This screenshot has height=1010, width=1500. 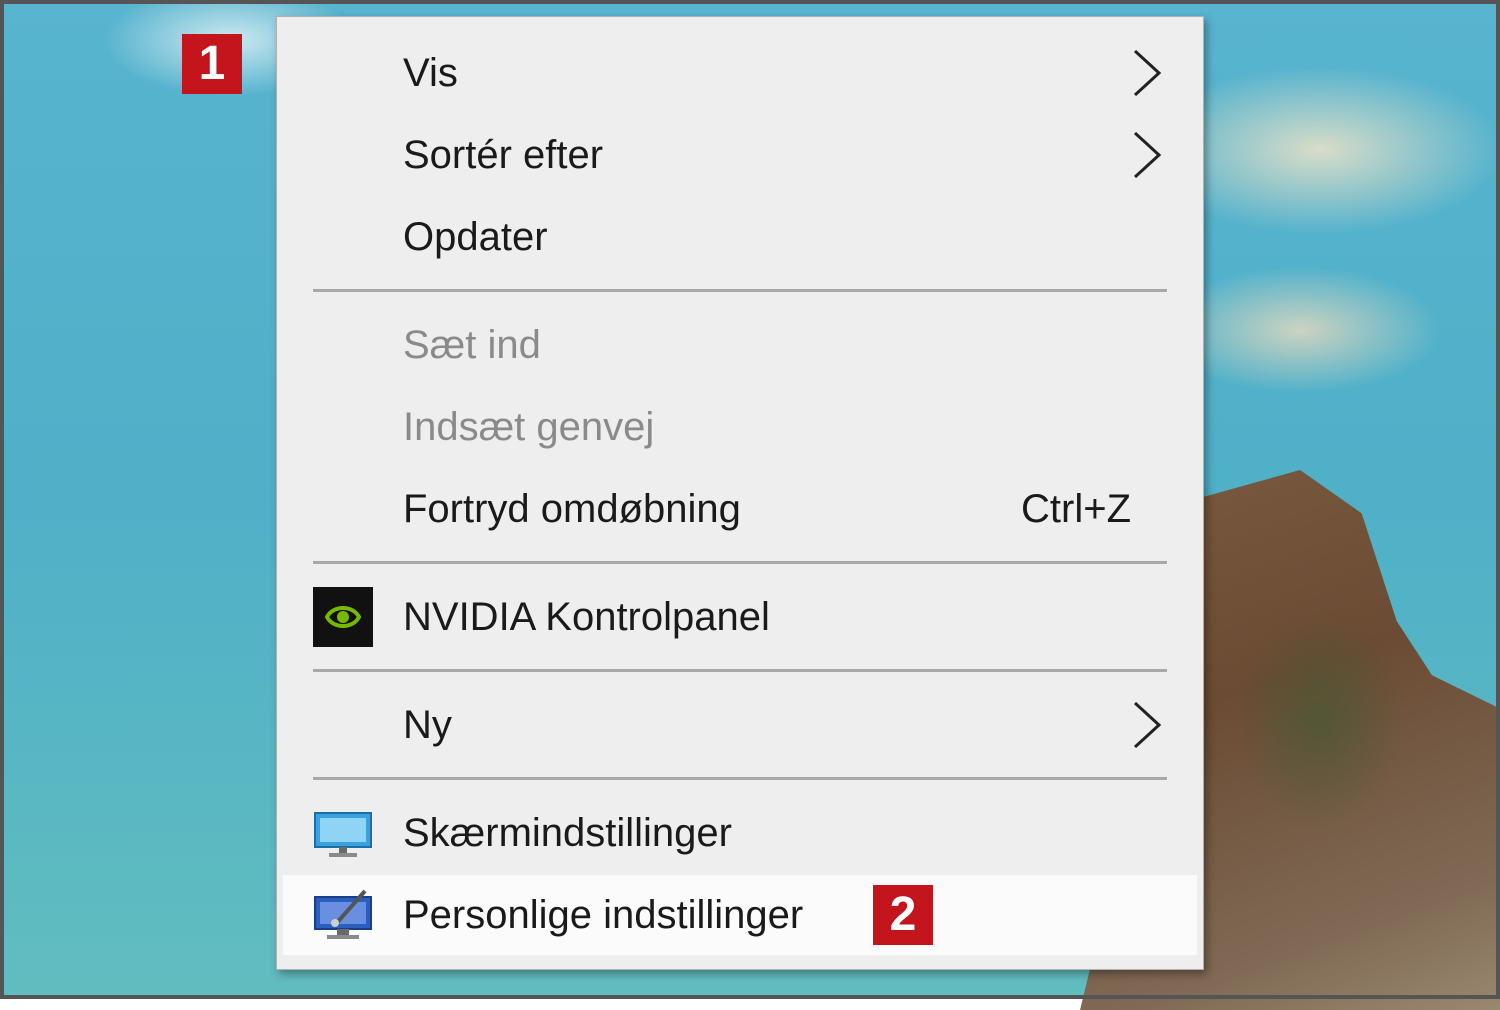 I want to click on menu-item-indsaet-genvej: Indsæt genvej, so click(x=740, y=427).